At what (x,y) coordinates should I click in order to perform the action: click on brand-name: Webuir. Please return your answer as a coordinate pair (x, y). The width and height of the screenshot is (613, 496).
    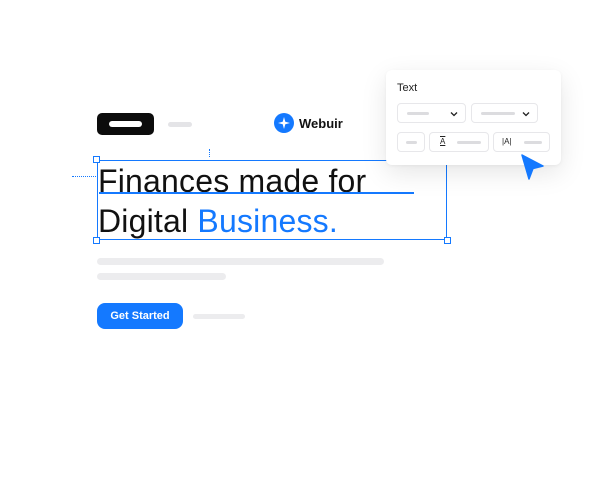
    Looking at the image, I should click on (321, 123).